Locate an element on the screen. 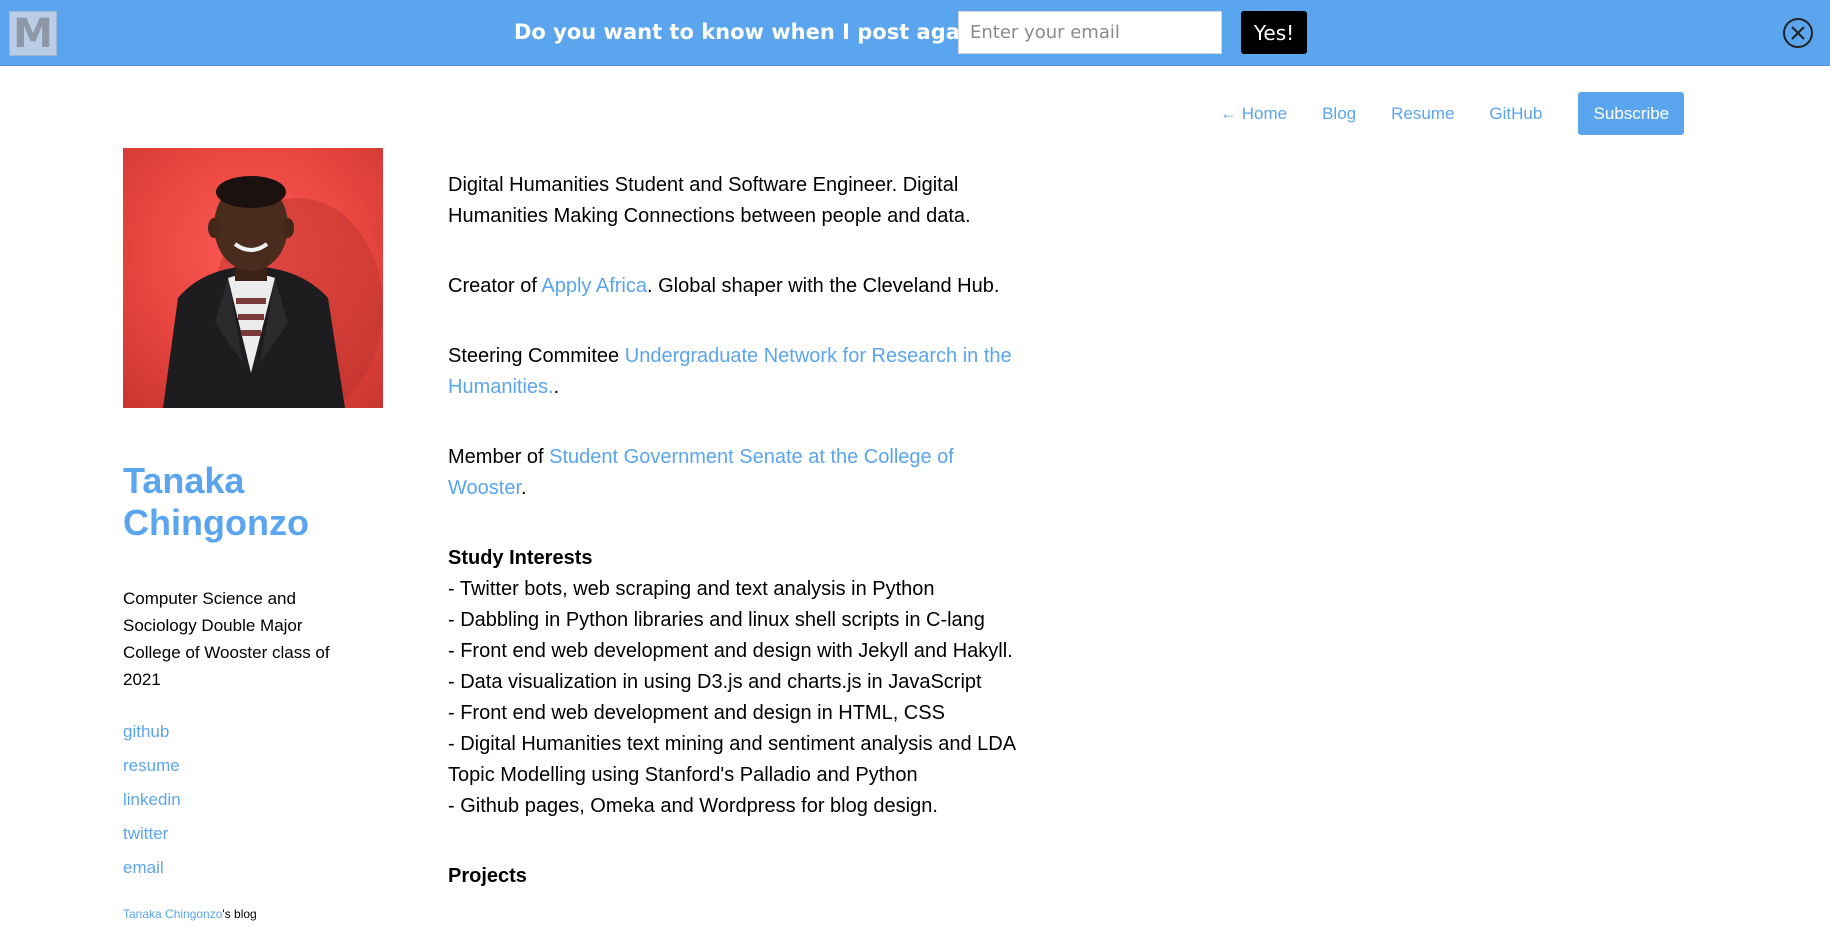 The image size is (1830, 931). close-icon is located at coordinates (1798, 33).